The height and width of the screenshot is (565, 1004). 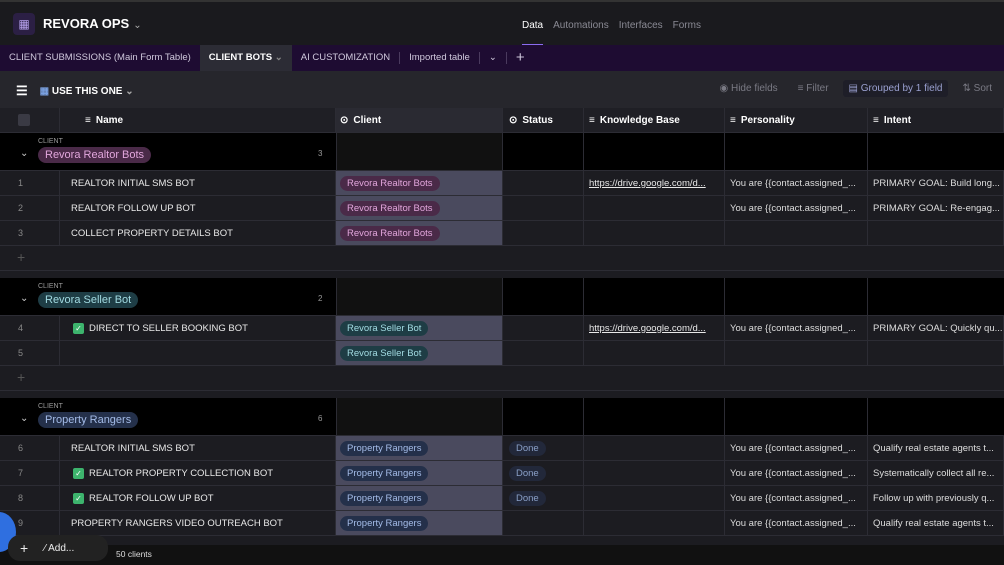 What do you see at coordinates (977, 88) in the screenshot?
I see `sort-button: ⇅ Sort` at bounding box center [977, 88].